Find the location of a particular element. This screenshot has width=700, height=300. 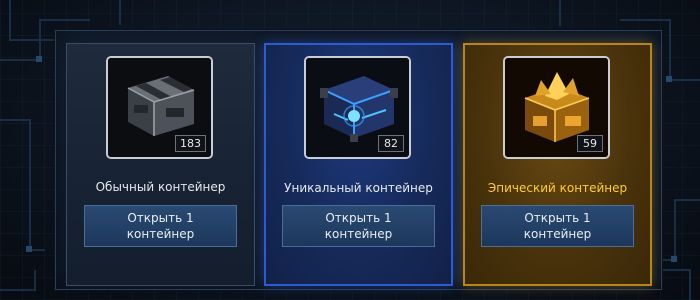

container-thumbnail: 82 is located at coordinates (357, 107).